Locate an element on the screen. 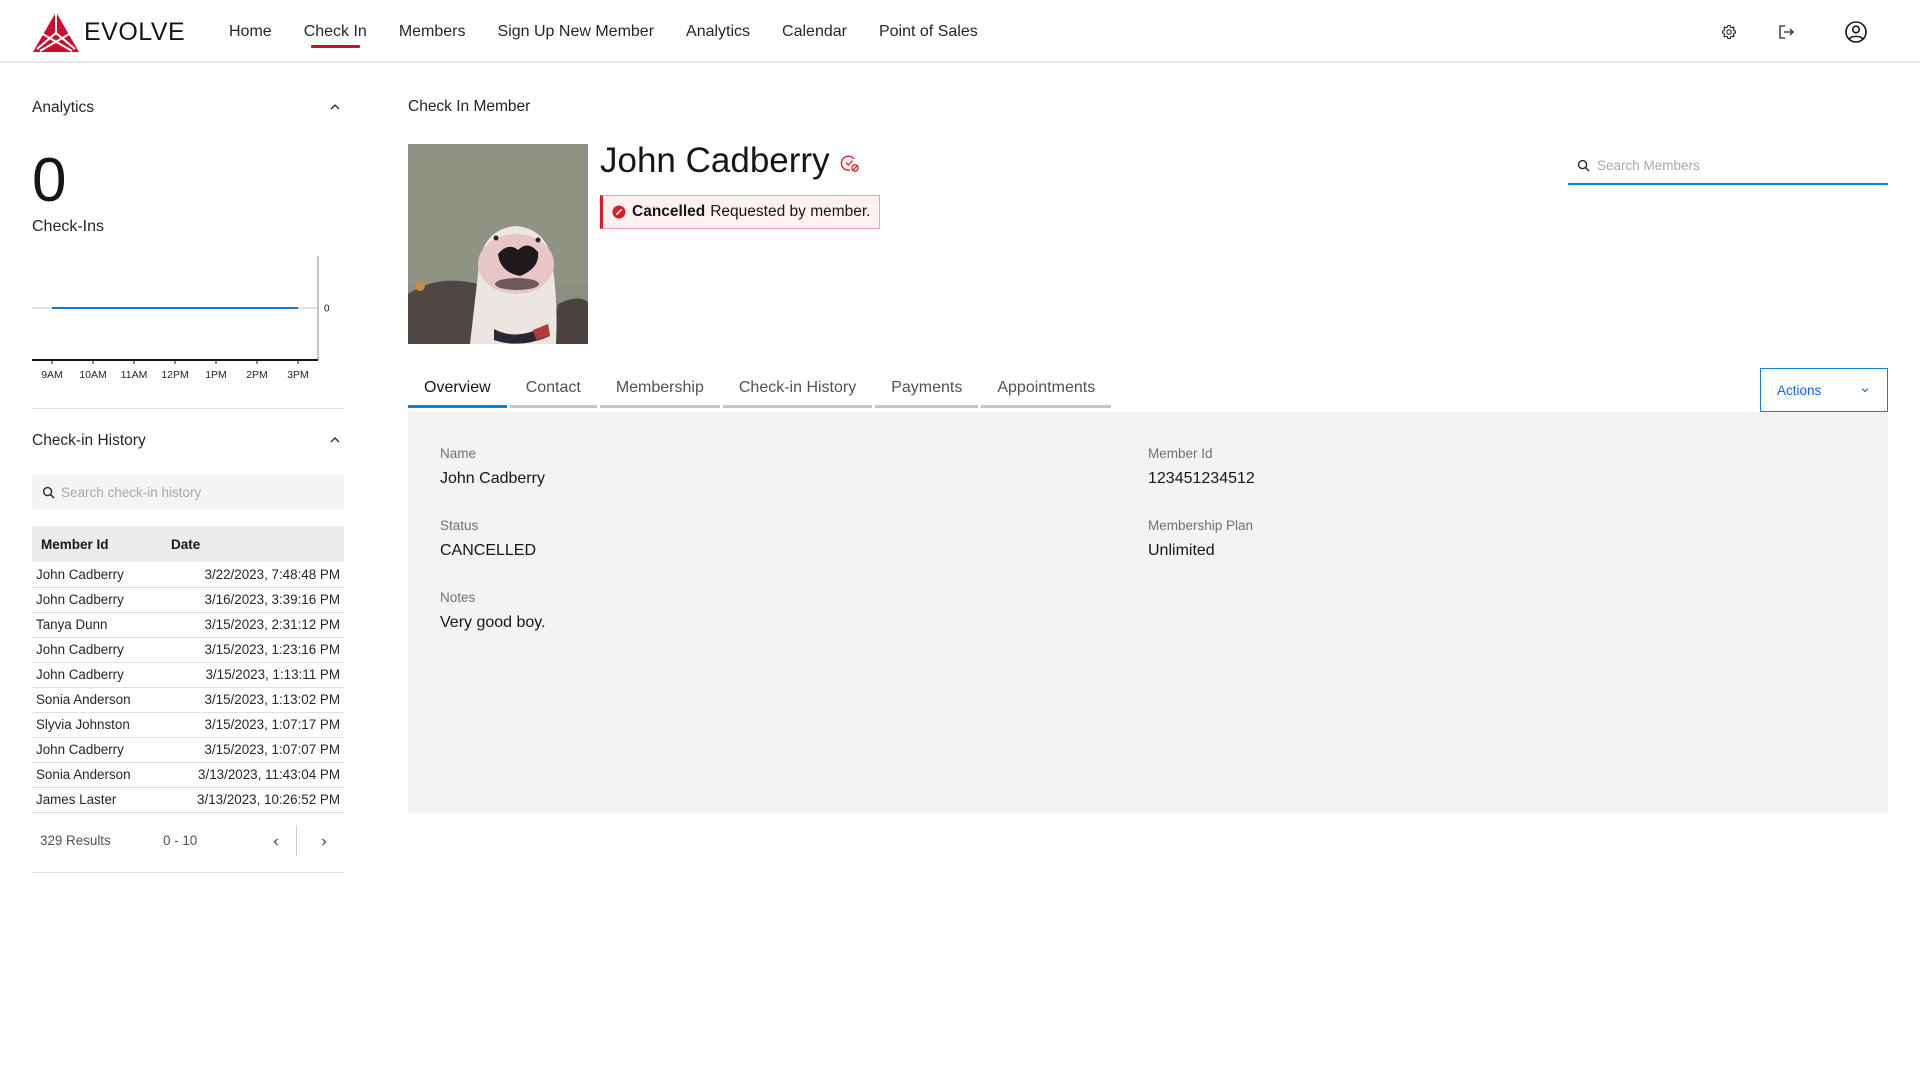 Image resolution: width=1920 pixels, height=1080 pixels. check-in-count-label: Check-Ins is located at coordinates (68, 226).